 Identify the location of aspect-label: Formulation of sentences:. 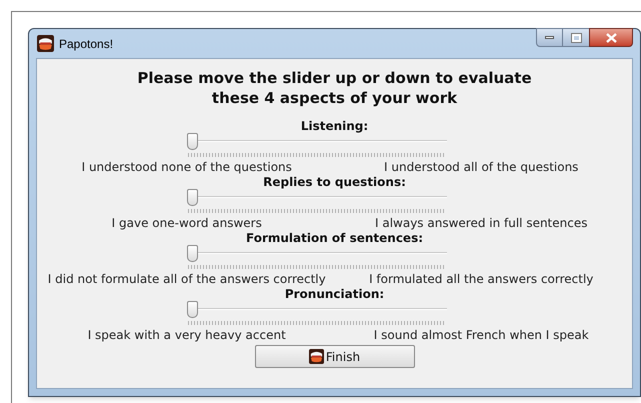
(335, 238).